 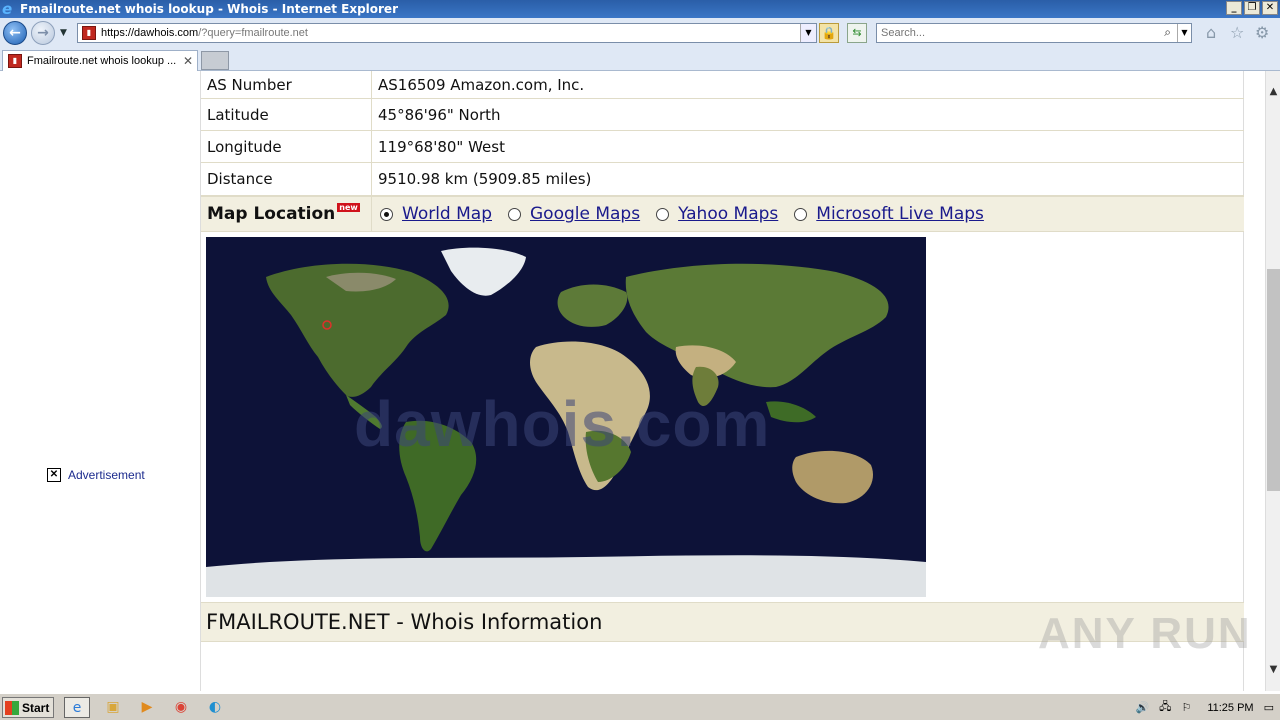 What do you see at coordinates (585, 214) in the screenshot?
I see `link-google-maps: Google Maps` at bounding box center [585, 214].